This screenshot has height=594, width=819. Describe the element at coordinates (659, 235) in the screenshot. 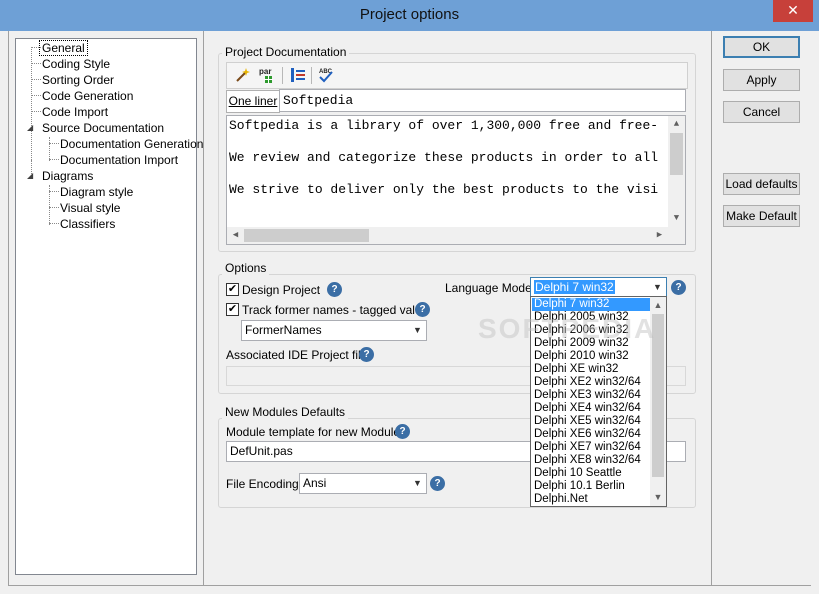

I see `scroll-right-icon: ▶` at that location.